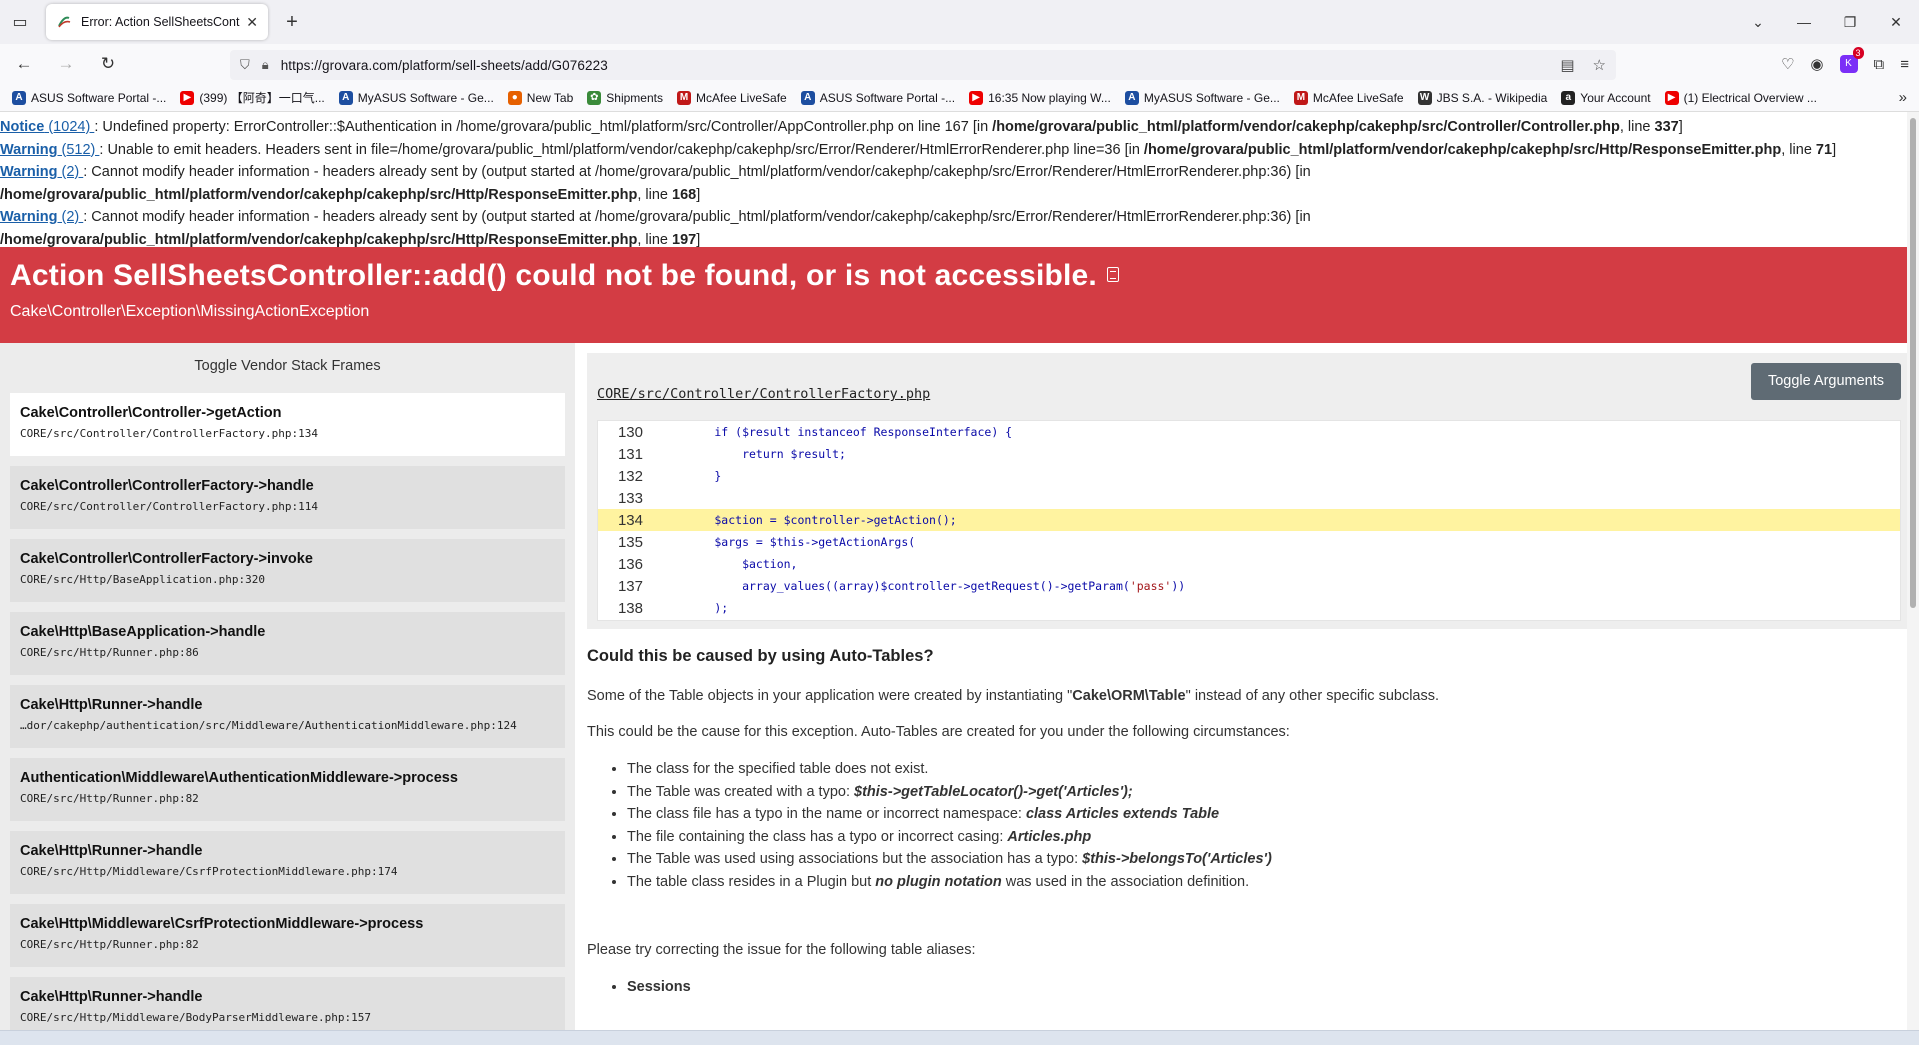 Image resolution: width=1919 pixels, height=1045 pixels. Describe the element at coordinates (1300, 97) in the screenshot. I see `mcafee-icon: M` at that location.